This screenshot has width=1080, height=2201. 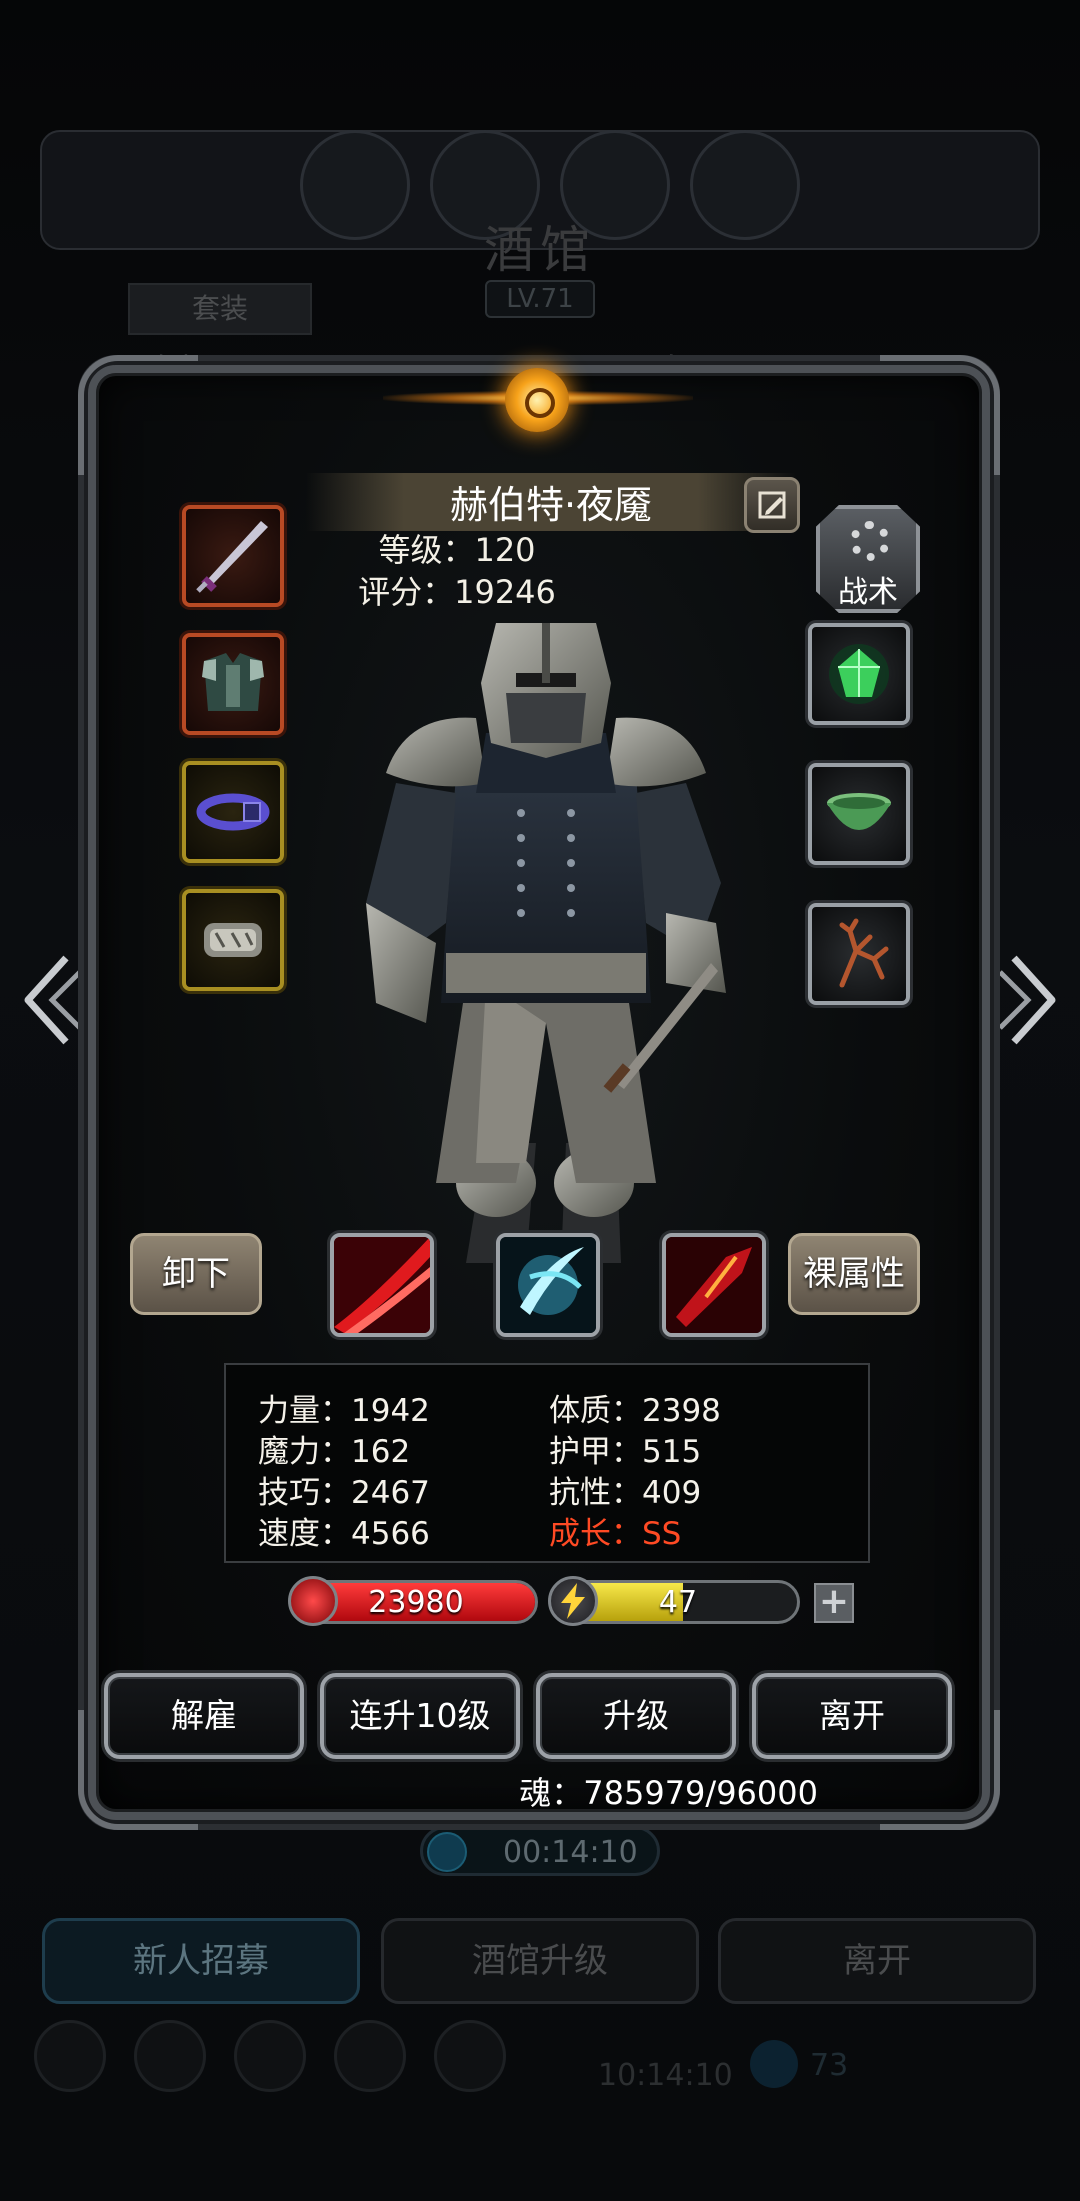 I want to click on belt-icon, so click(x=233, y=812).